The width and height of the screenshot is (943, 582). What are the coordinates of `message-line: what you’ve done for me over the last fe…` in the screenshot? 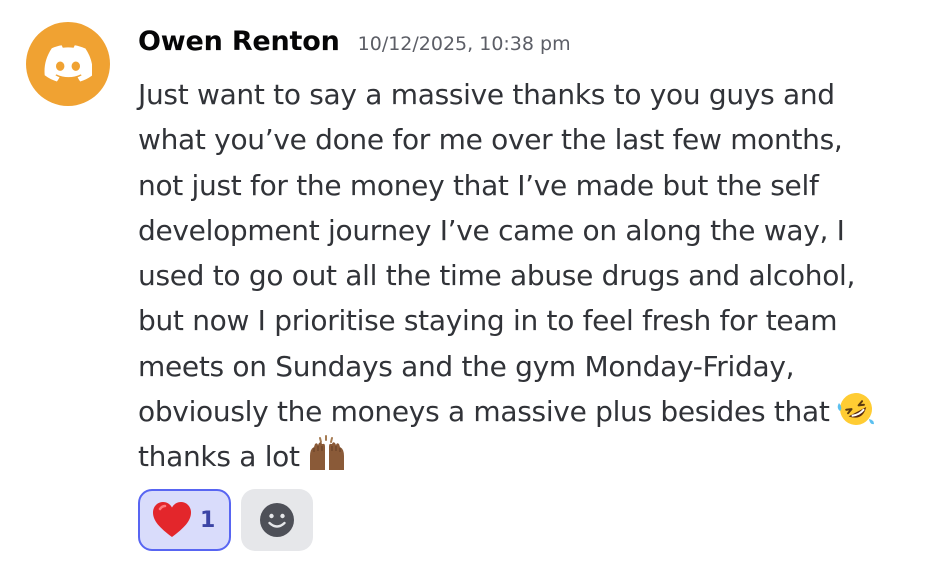 It's located at (490, 140).